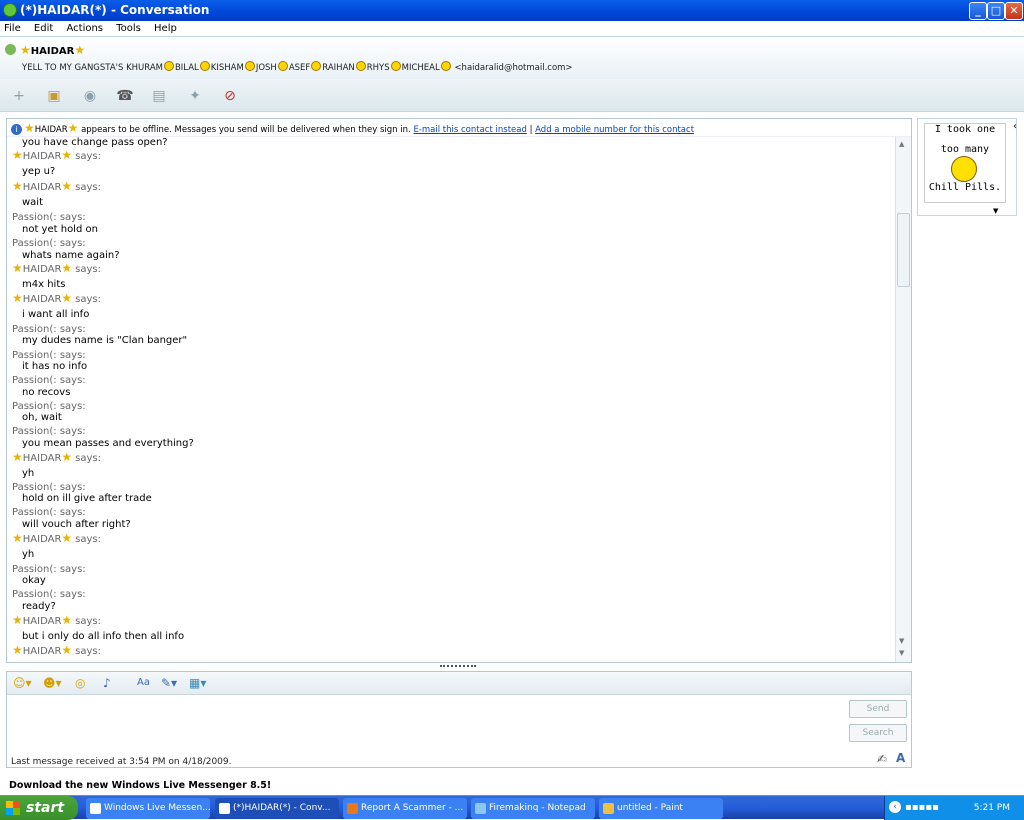 The width and height of the screenshot is (1024, 820). What do you see at coordinates (901, 144) in the screenshot?
I see `scroll-up-icon: ▲` at bounding box center [901, 144].